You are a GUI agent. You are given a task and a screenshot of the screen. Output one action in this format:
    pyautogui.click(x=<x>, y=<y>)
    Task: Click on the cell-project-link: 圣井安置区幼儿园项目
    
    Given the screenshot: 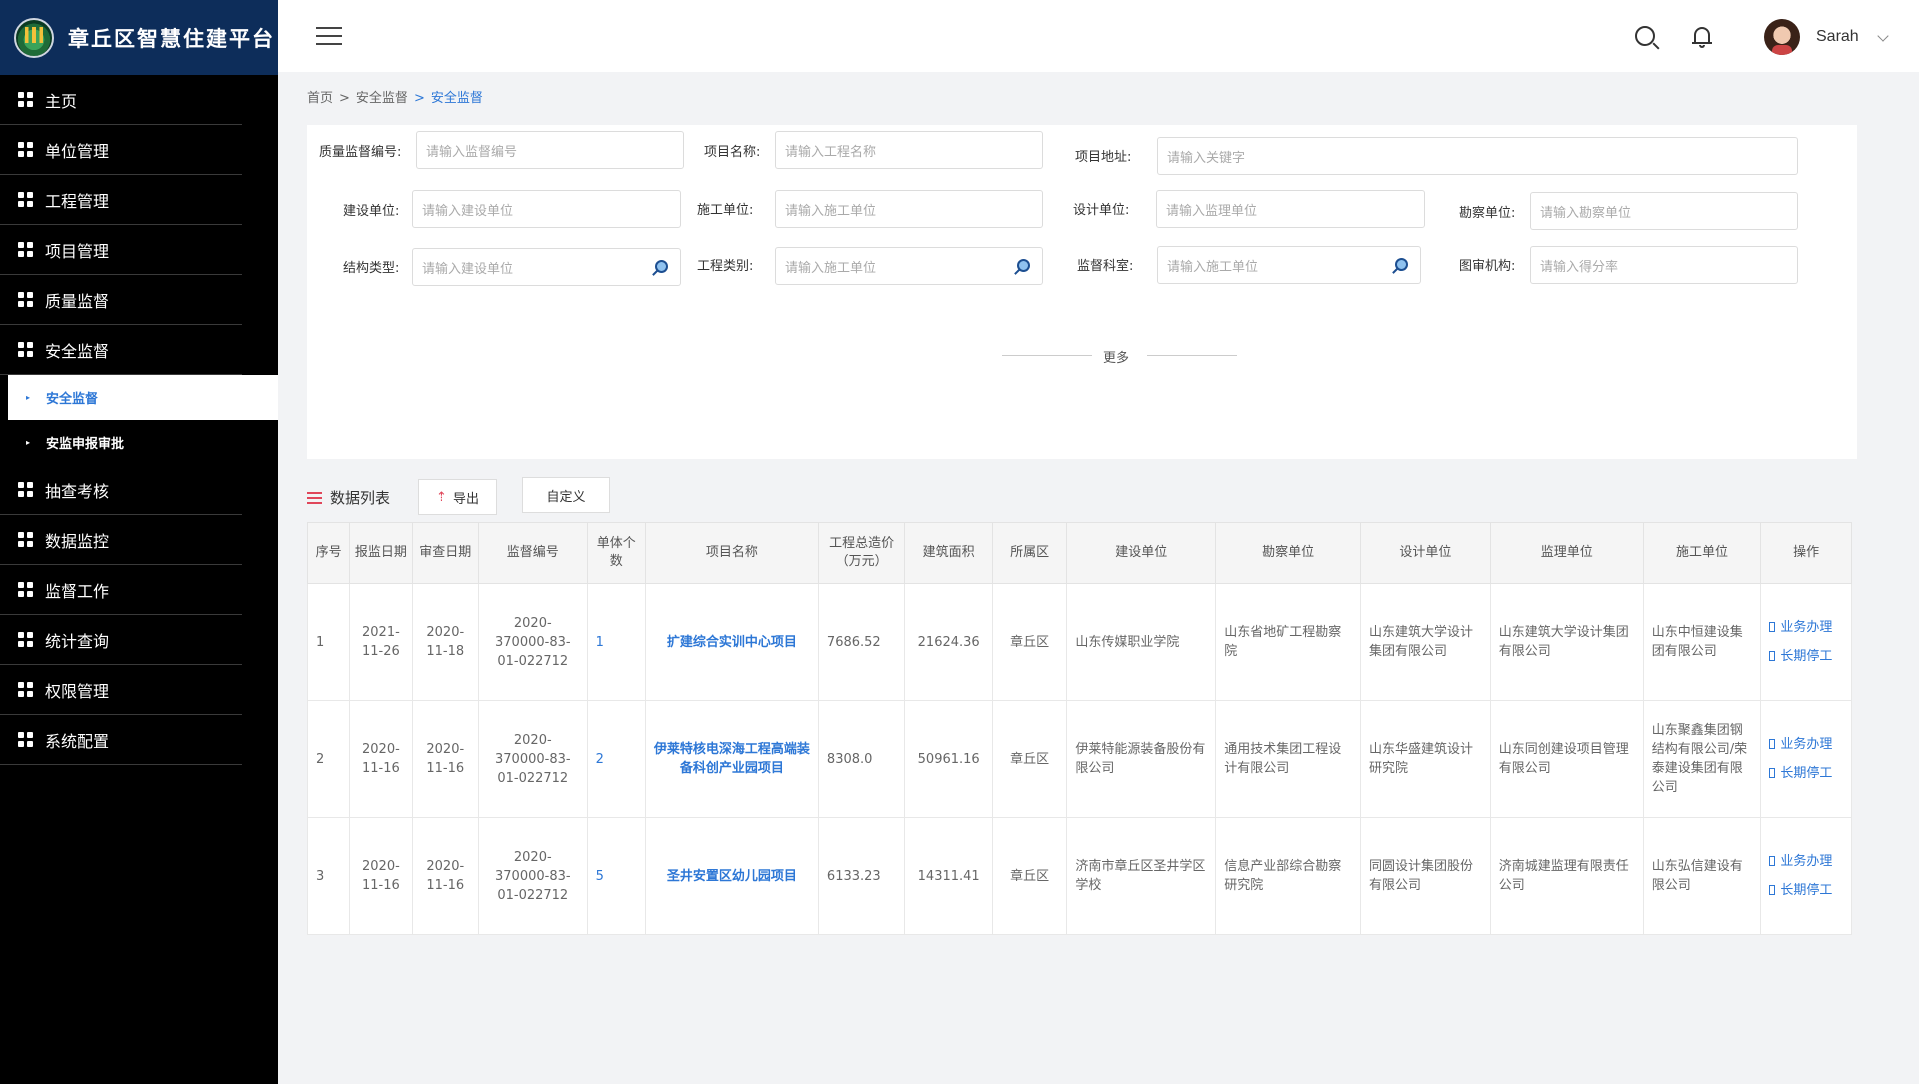 What is the action you would take?
    pyautogui.click(x=731, y=876)
    